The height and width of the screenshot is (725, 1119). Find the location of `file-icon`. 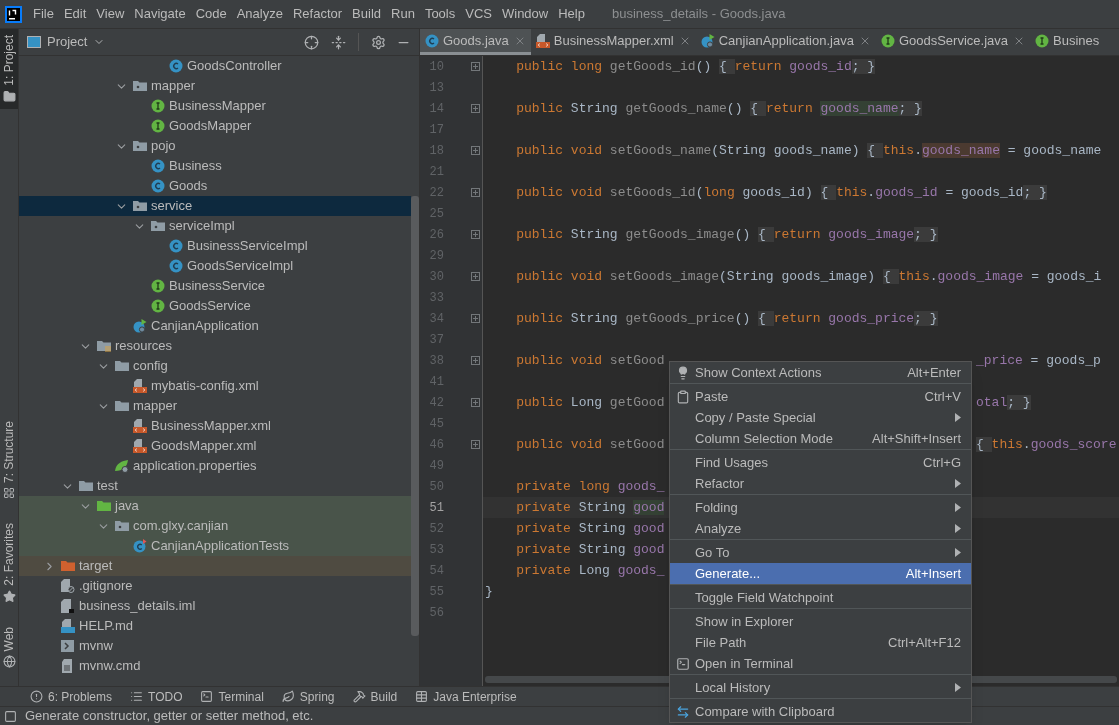

file-icon is located at coordinates (68, 666).